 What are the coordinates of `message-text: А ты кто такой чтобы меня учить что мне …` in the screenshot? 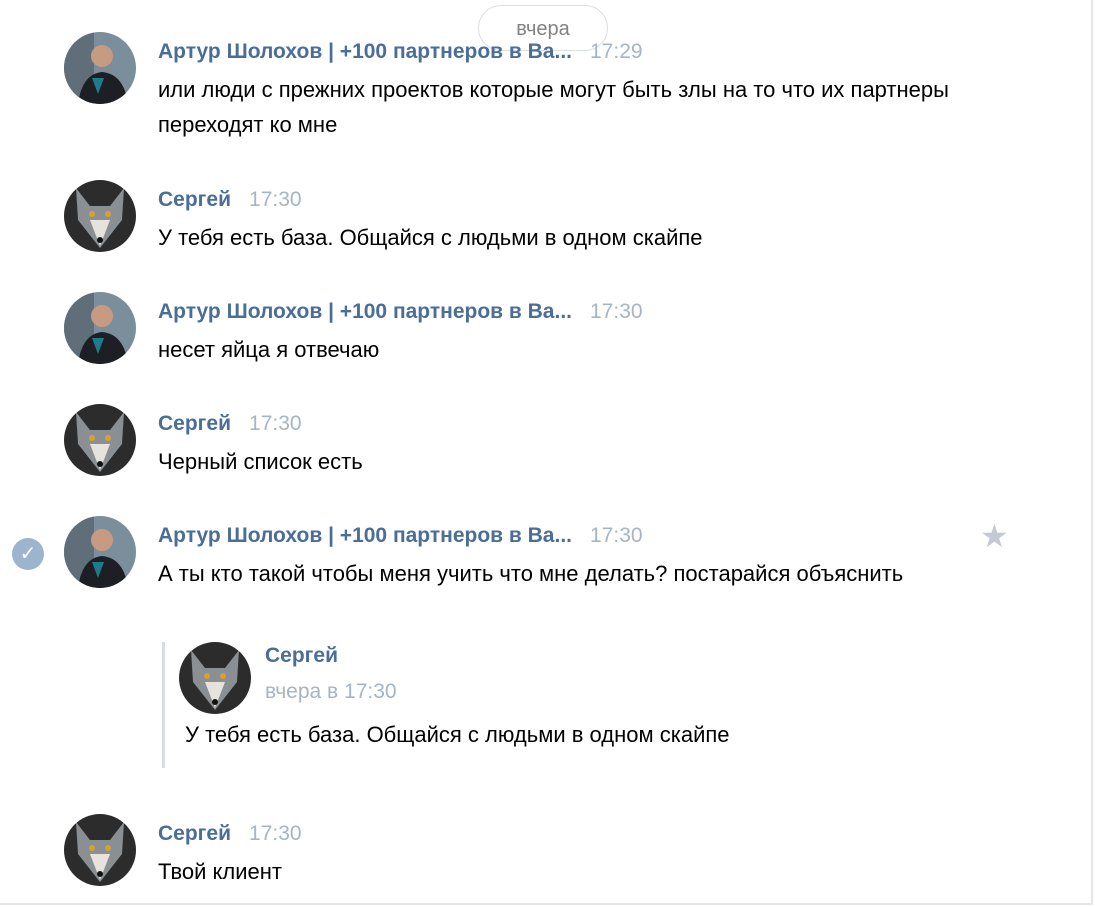 It's located at (531, 573).